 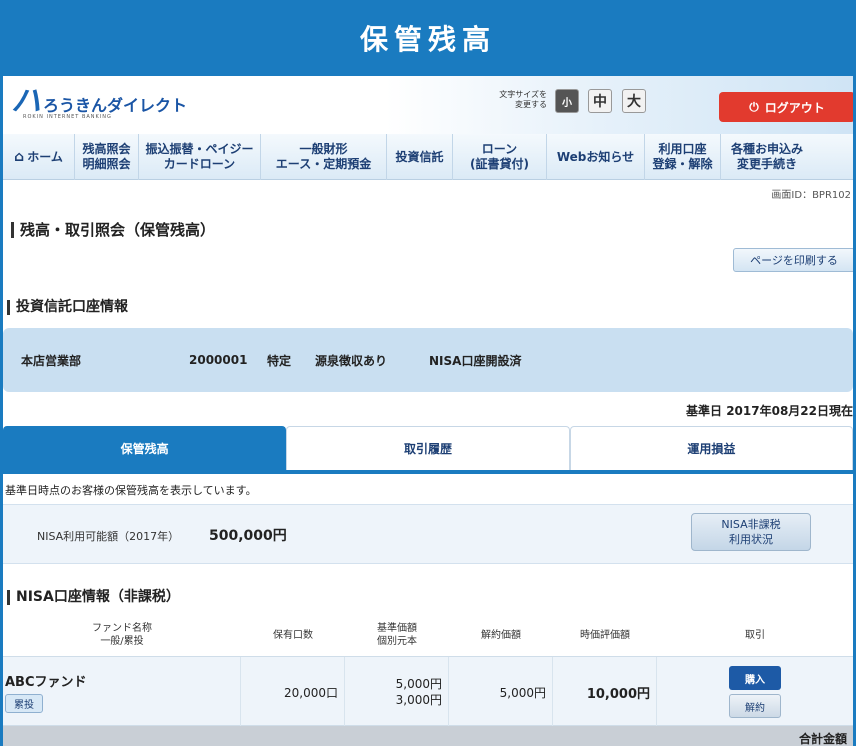 I want to click on logo-text: ろうきんダイレクト, so click(x=115, y=105).